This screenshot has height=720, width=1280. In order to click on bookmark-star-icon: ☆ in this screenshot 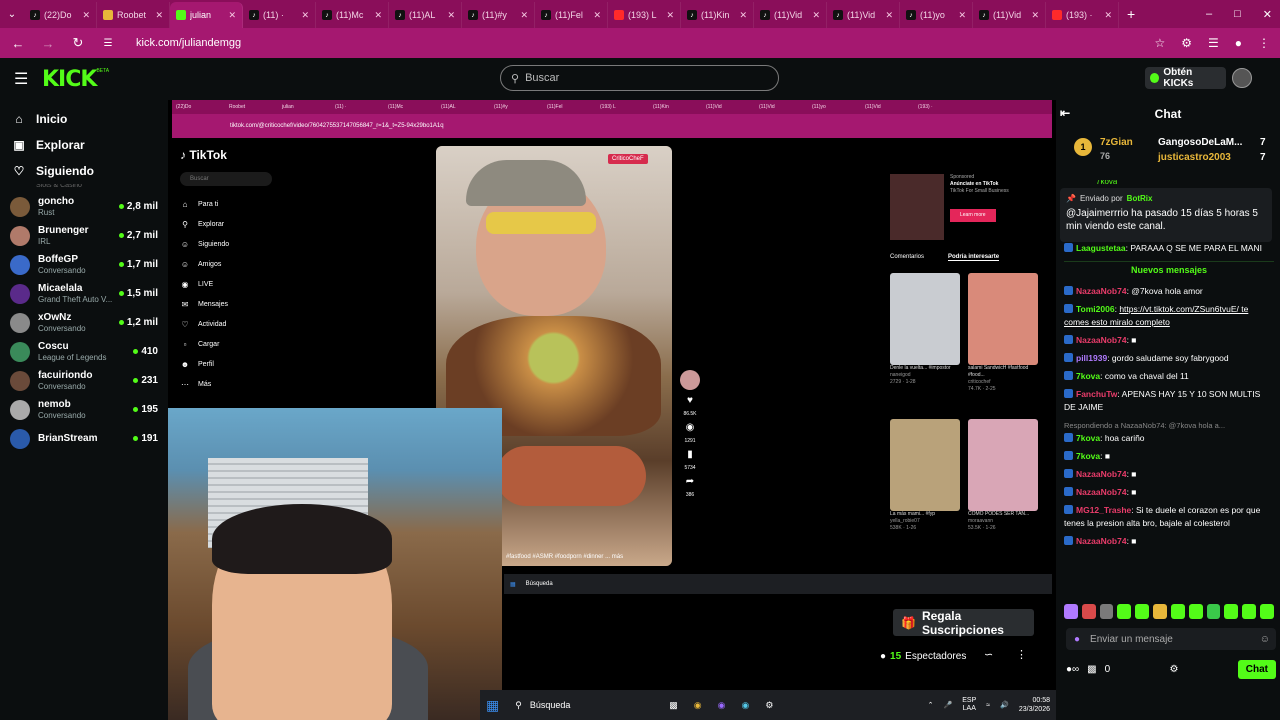, I will do `click(1159, 43)`.